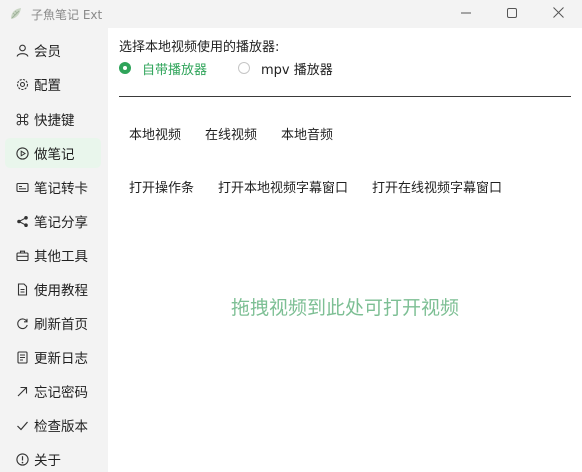 The image size is (582, 472). What do you see at coordinates (16, 14) in the screenshot?
I see `leaf-logo-icon` at bounding box center [16, 14].